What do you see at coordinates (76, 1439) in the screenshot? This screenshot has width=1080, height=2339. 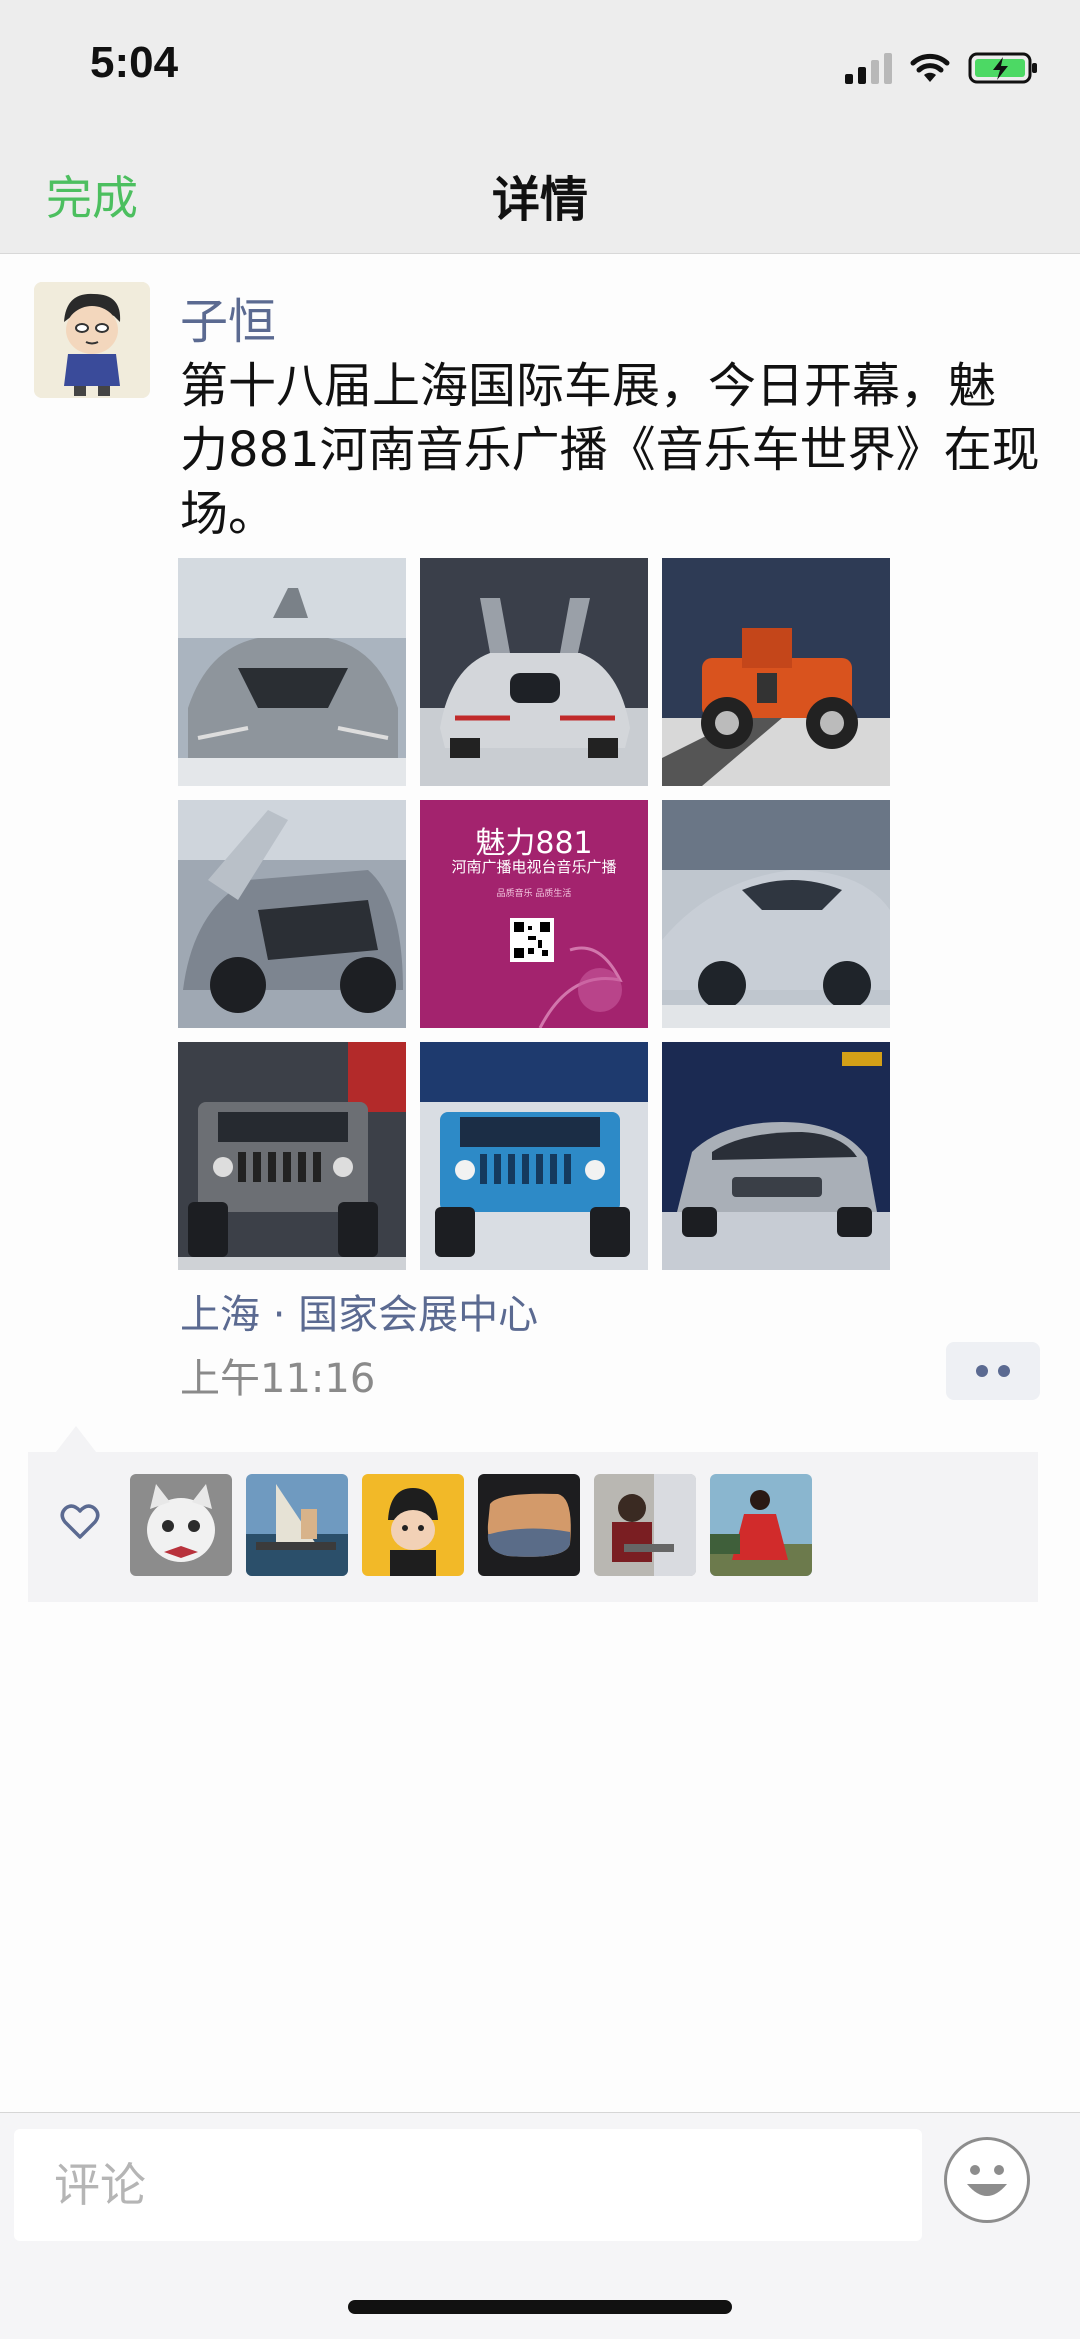 I see `likes-pointer` at bounding box center [76, 1439].